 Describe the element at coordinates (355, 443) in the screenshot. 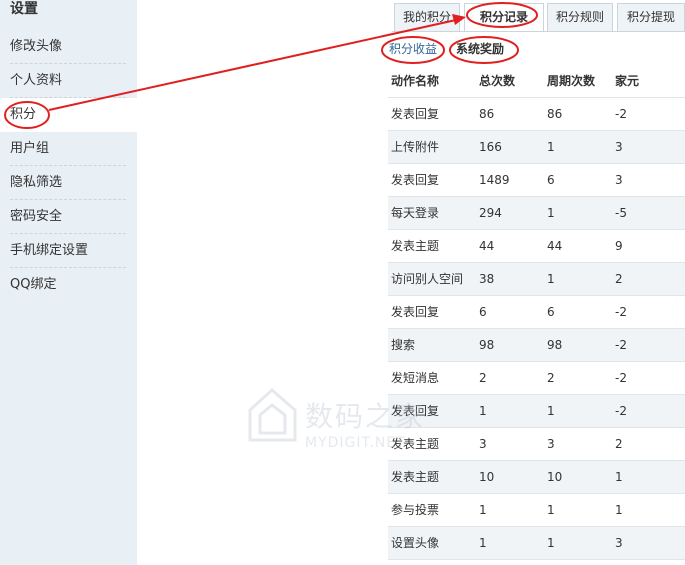

I see `watermark-sub: MYDIGIT.NET` at that location.